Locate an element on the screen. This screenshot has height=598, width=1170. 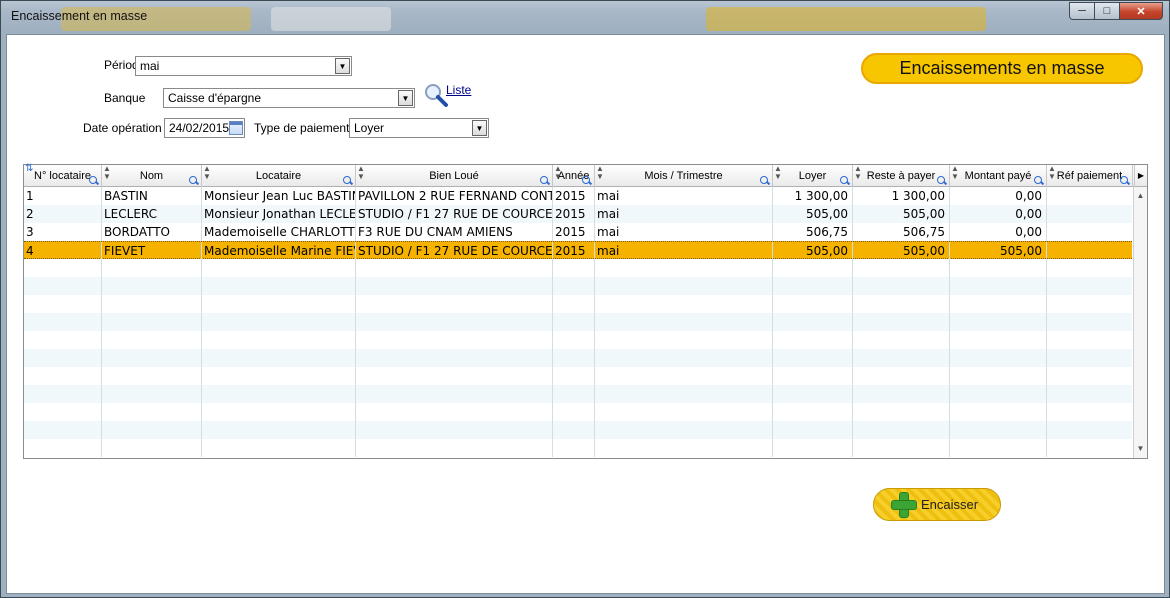
banque-select: Caisse d'épargne ▼ is located at coordinates (289, 98).